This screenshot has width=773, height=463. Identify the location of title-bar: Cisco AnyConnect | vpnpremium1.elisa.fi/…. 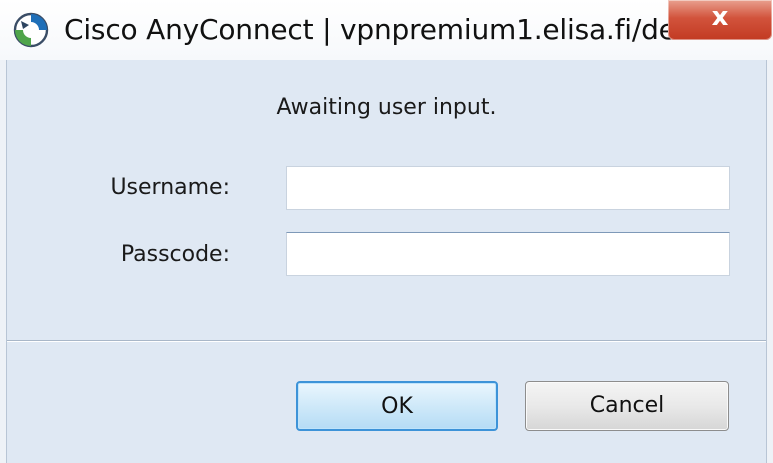
(386, 30).